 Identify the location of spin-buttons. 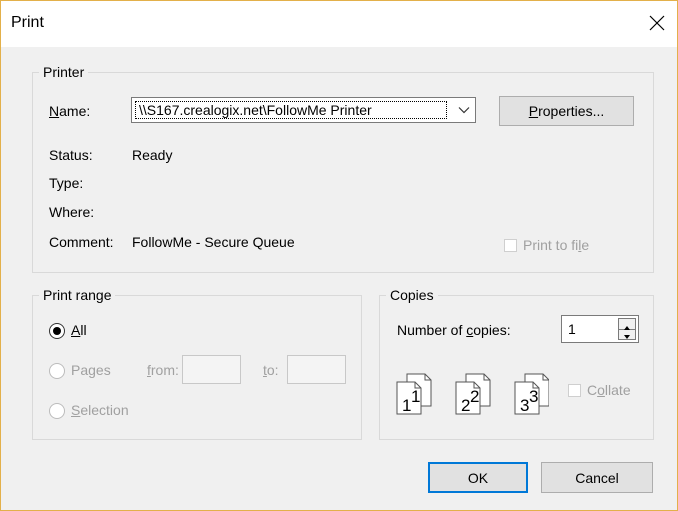
(627, 329).